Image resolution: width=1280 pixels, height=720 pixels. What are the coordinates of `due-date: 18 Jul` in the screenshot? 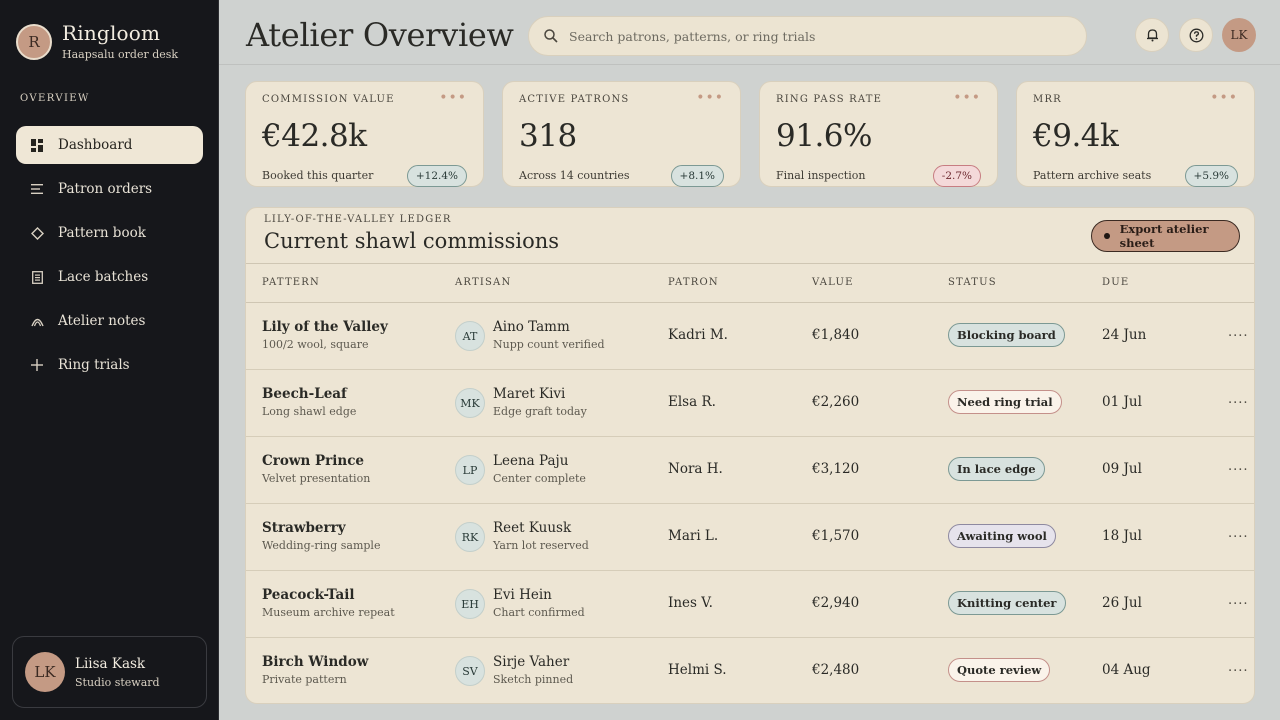 It's located at (1122, 536).